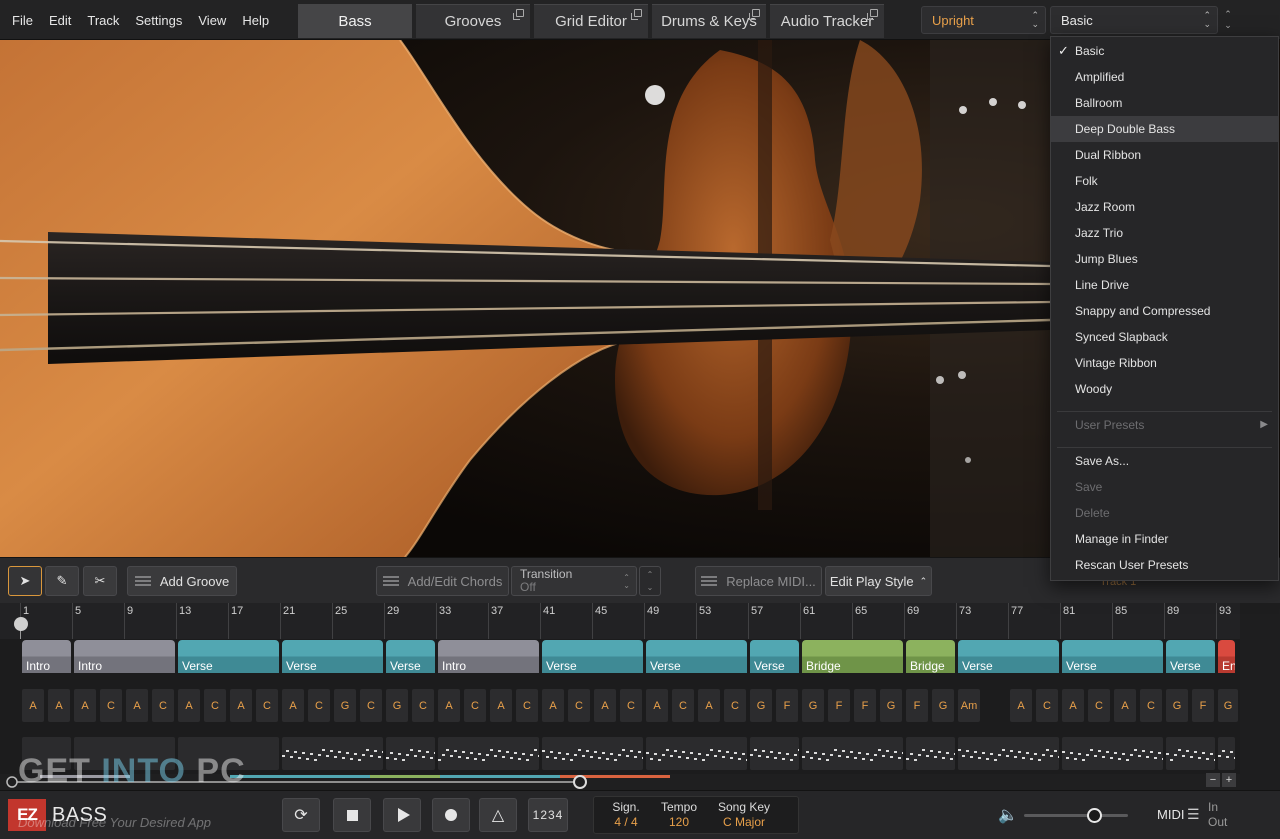 The width and height of the screenshot is (1280, 839). Describe the element at coordinates (1164, 337) in the screenshot. I see `preset-item-synced-slapback: Synced Slapback` at that location.